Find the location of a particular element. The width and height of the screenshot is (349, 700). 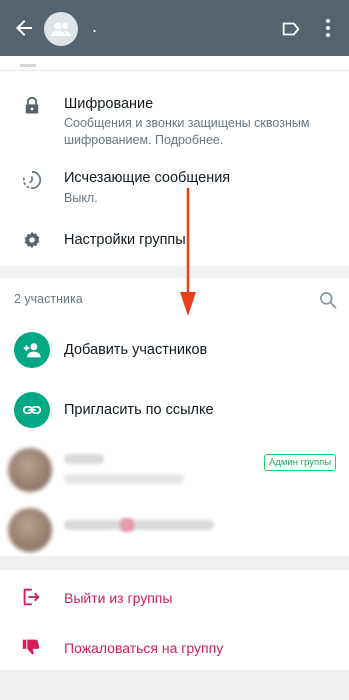

exit-group-row: Выйти из группы is located at coordinates (174, 597).